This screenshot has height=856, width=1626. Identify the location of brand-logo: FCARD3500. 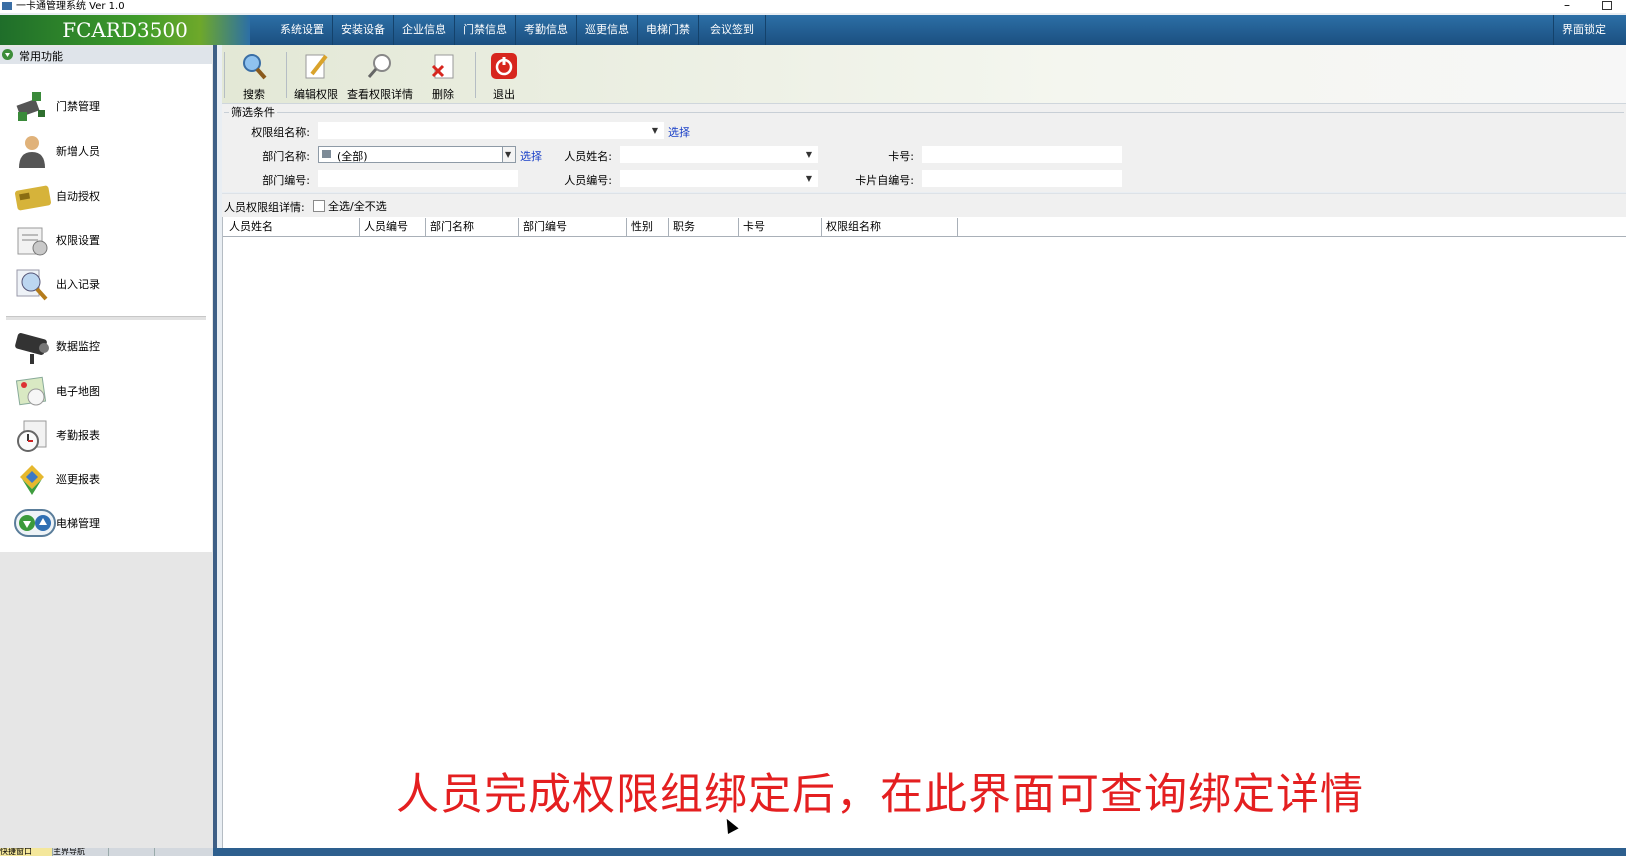
(125, 30).